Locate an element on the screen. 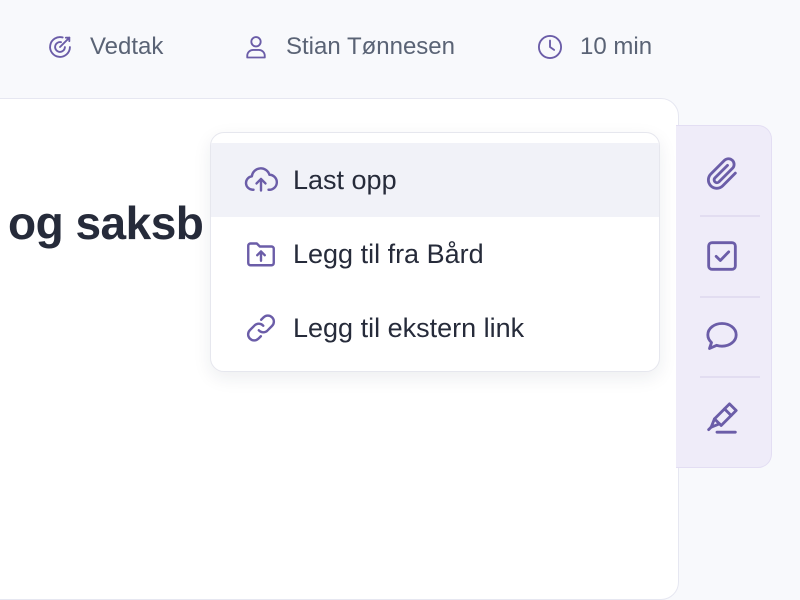 The height and width of the screenshot is (600, 800). chat-bubble-icon is located at coordinates (722, 336).